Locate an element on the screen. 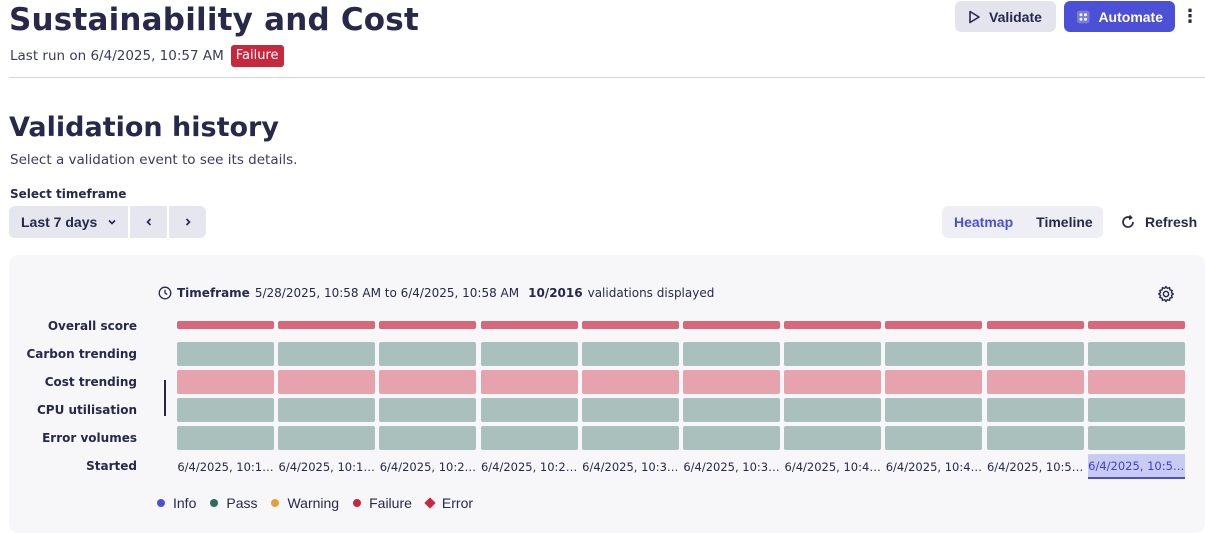  last-run-info: Last run on 6/4/2025, 10:57 AM Failure is located at coordinates (147, 56).